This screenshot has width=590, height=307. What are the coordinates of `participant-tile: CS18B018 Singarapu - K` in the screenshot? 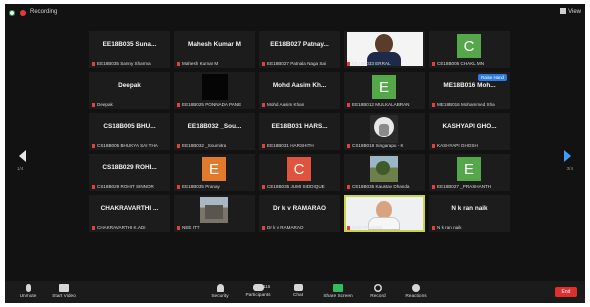 It's located at (384, 131).